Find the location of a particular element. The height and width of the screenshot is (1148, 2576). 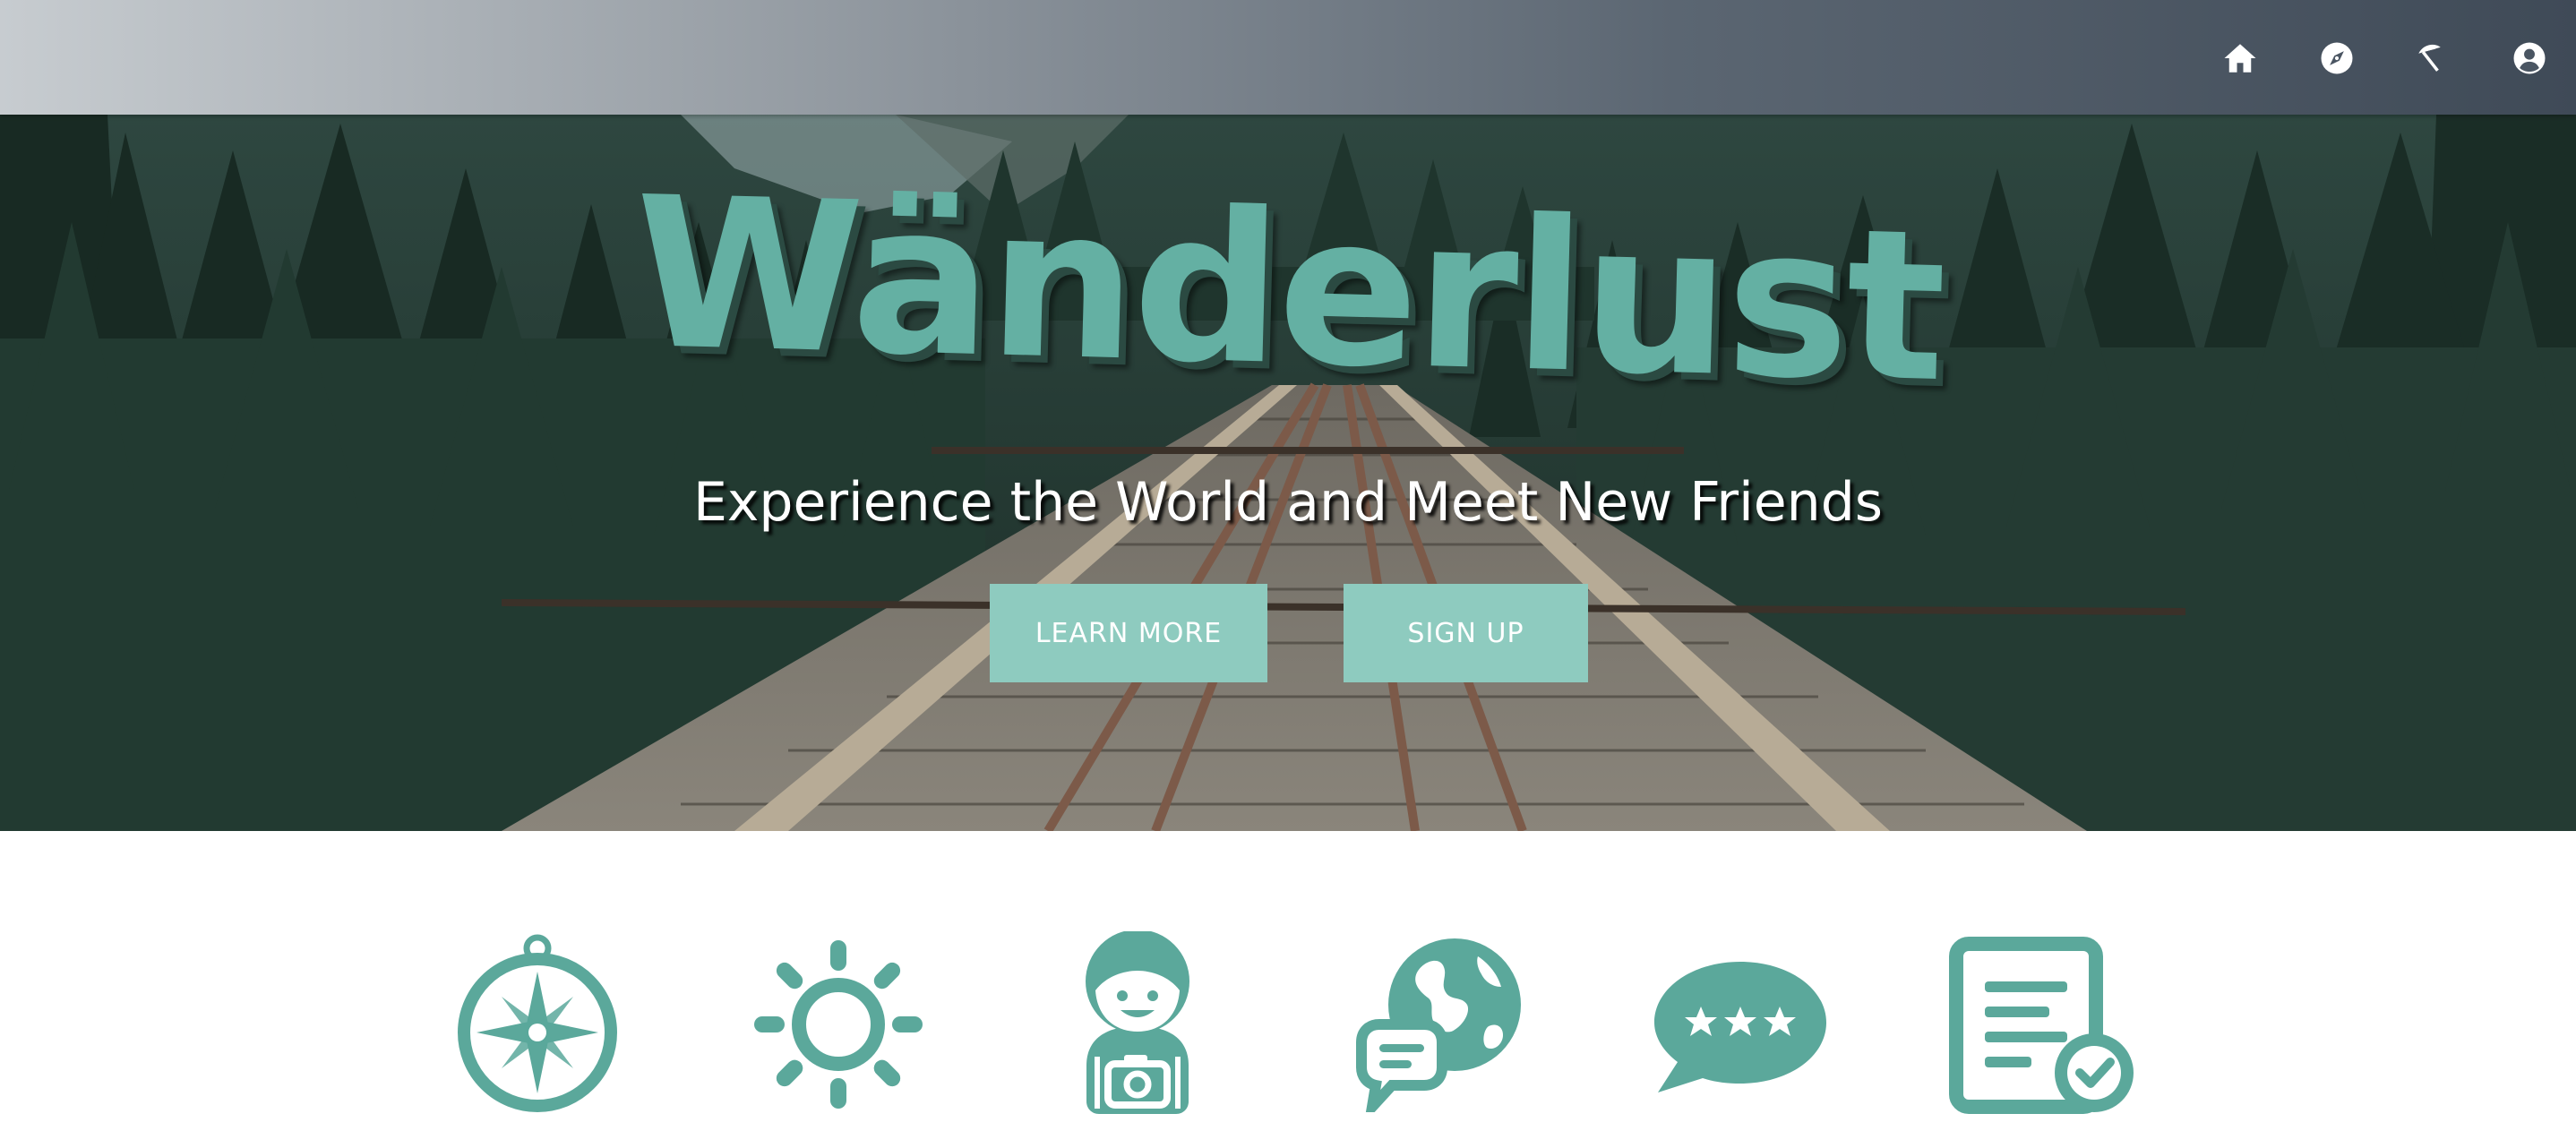

account-icon is located at coordinates (2529, 58).